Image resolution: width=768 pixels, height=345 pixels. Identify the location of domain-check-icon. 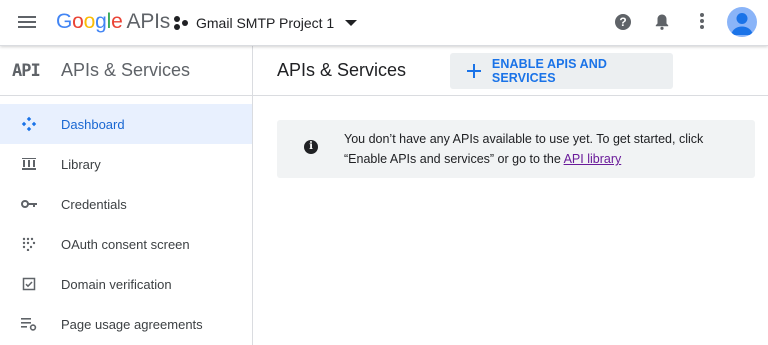
(29, 284).